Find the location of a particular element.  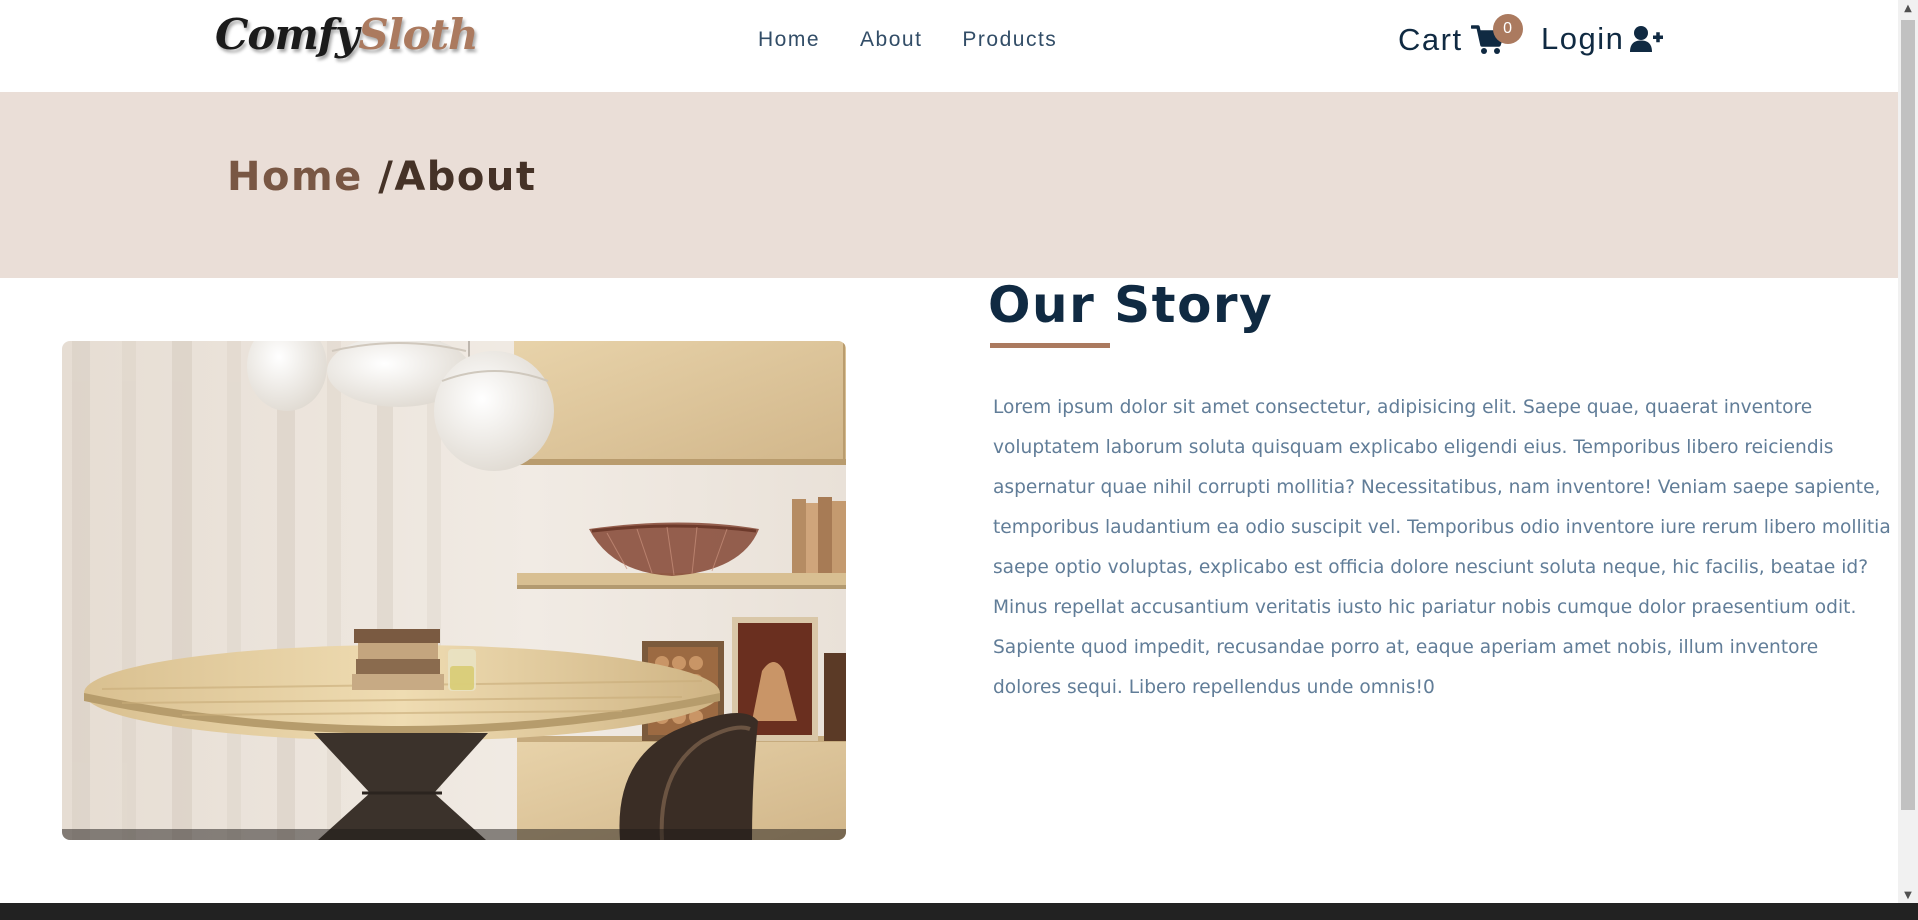

breadcrumb: Home /About is located at coordinates (381, 177).